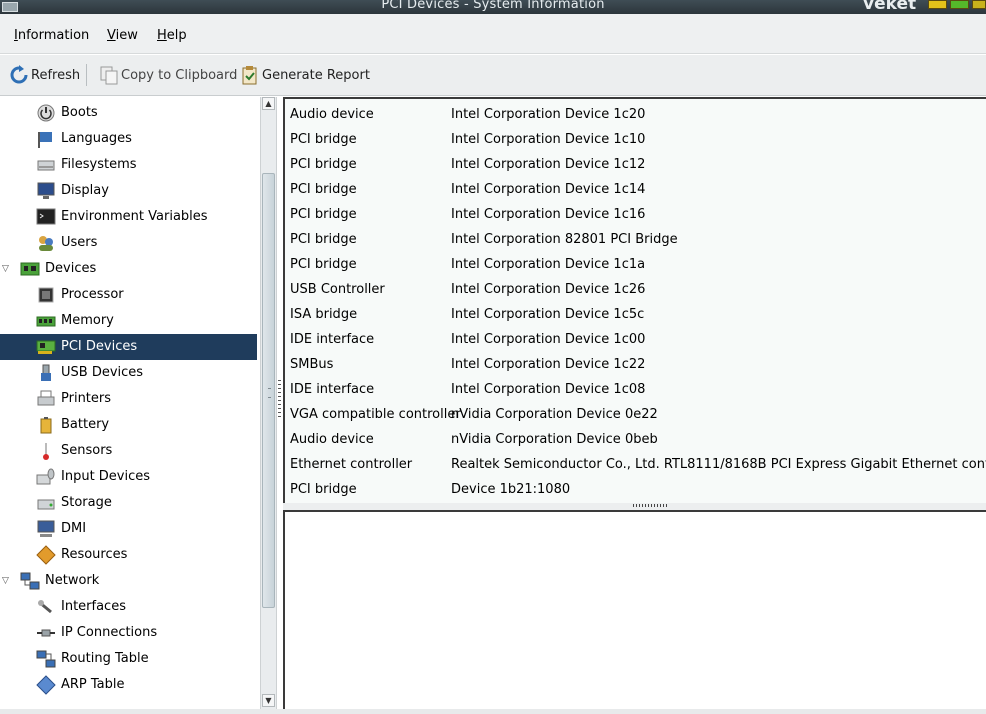 Image resolution: width=986 pixels, height=714 pixels. What do you see at coordinates (46, 243) in the screenshot?
I see `users-icon` at bounding box center [46, 243].